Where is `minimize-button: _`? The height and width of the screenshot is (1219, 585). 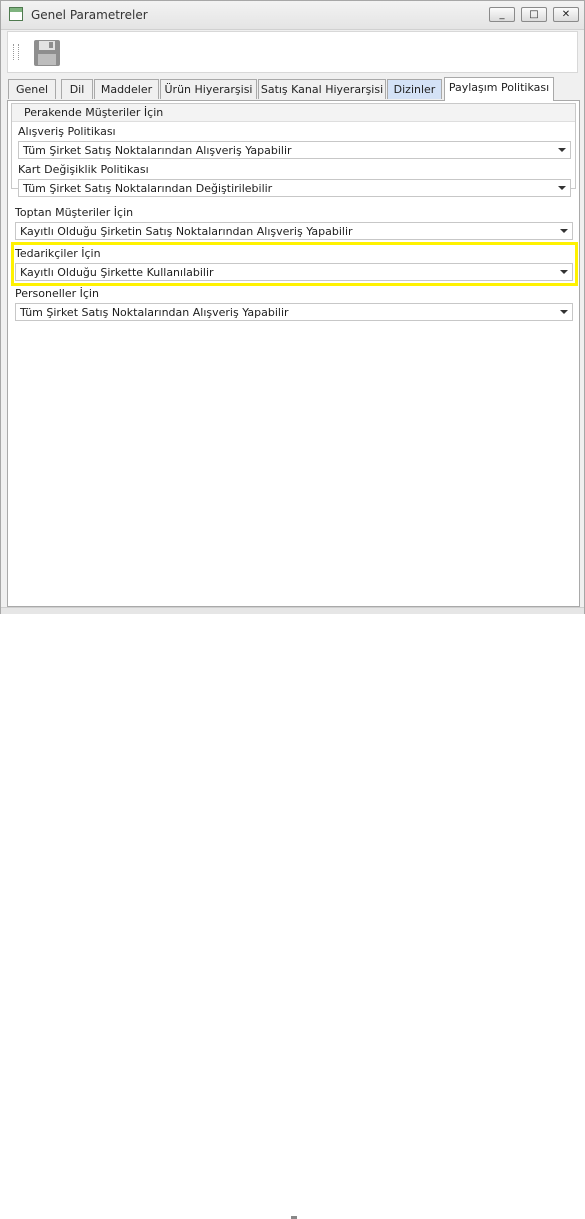
minimize-button: _ is located at coordinates (502, 14).